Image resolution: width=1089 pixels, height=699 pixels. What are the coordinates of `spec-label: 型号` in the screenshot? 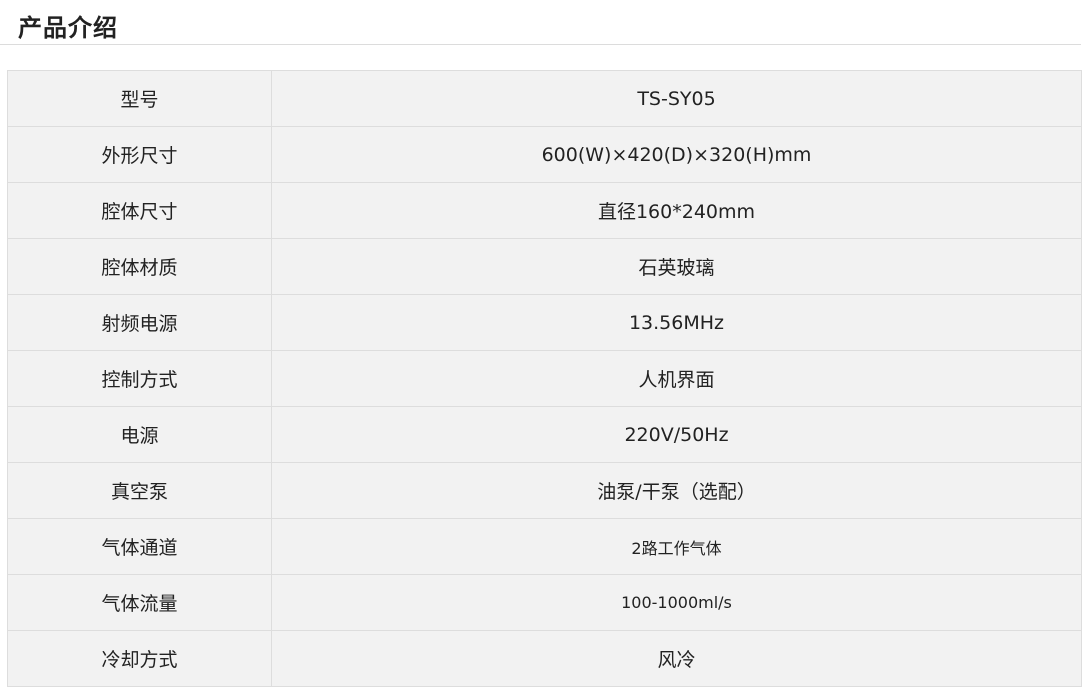 It's located at (139, 98).